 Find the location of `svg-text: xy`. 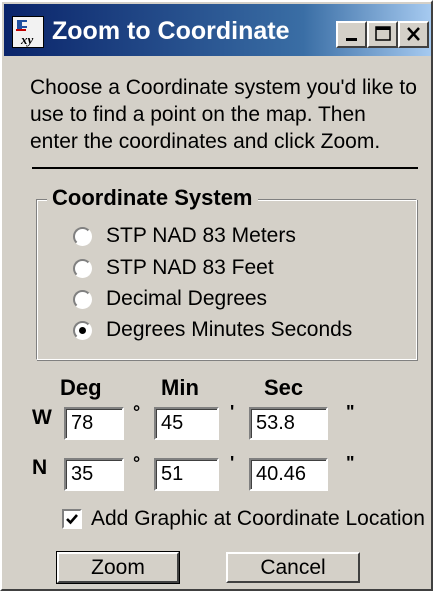

svg-text: xy is located at coordinates (27, 39).